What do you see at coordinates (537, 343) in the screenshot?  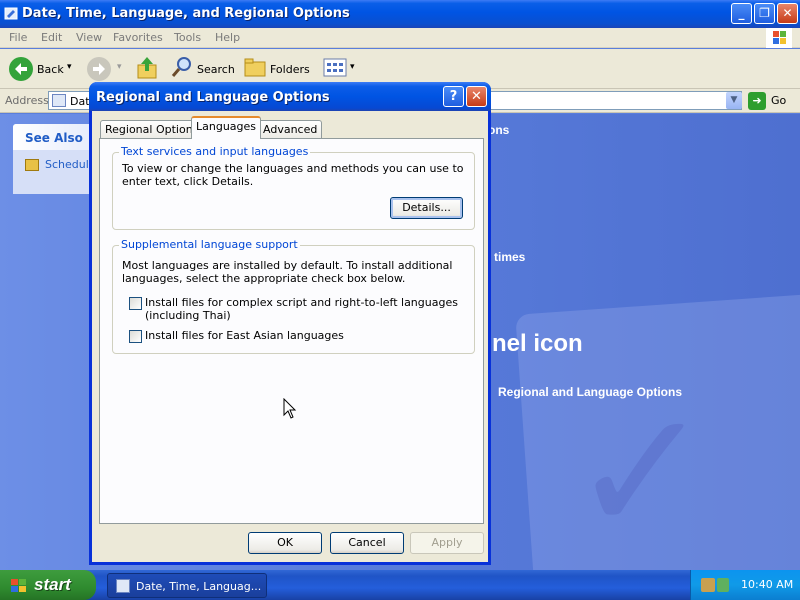 I see `background-heading: nel icon` at bounding box center [537, 343].